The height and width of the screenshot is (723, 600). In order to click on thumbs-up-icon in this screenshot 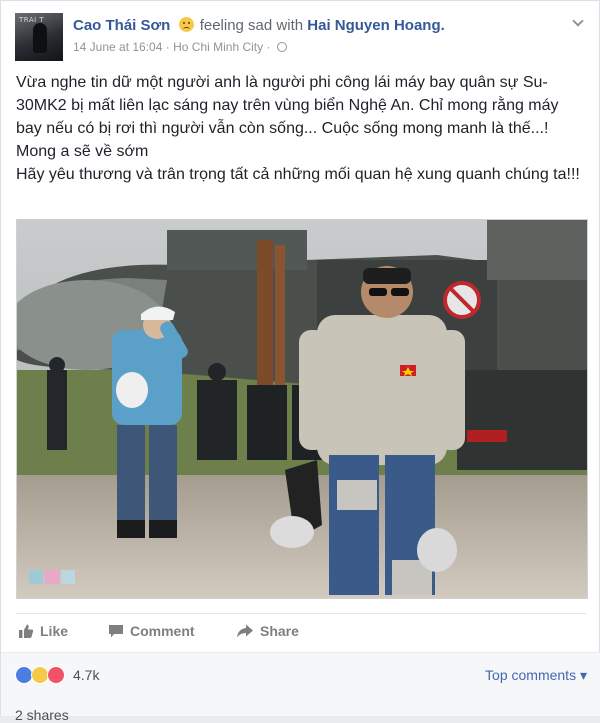, I will do `click(26, 631)`.